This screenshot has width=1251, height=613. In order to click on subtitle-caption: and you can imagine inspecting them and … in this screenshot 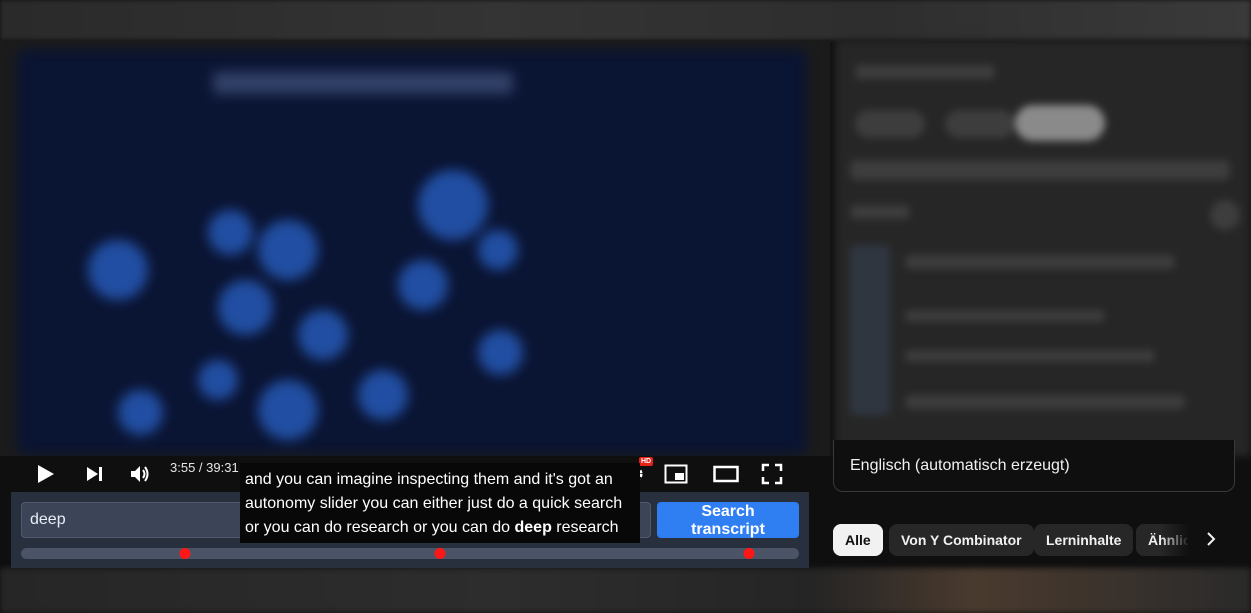, I will do `click(440, 503)`.